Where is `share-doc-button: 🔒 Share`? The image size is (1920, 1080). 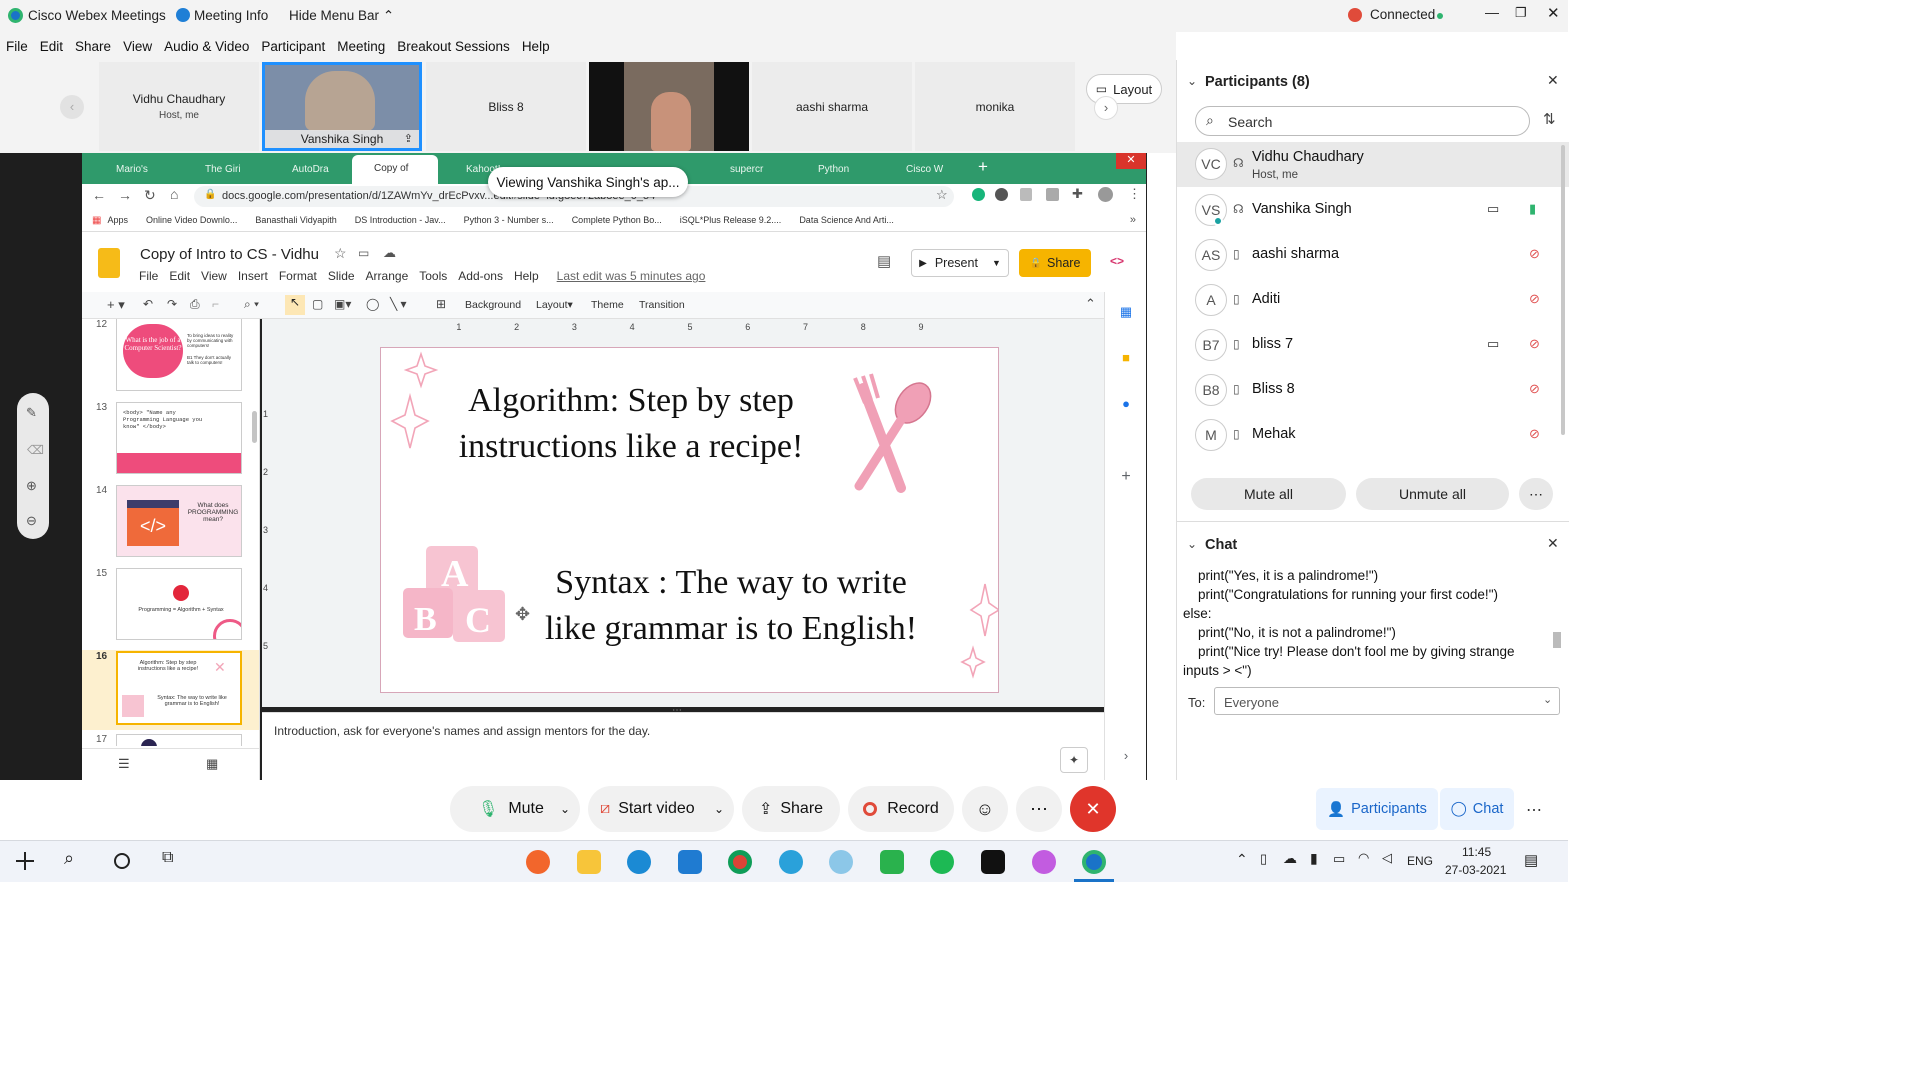
share-doc-button: 🔒 Share is located at coordinates (1055, 263).